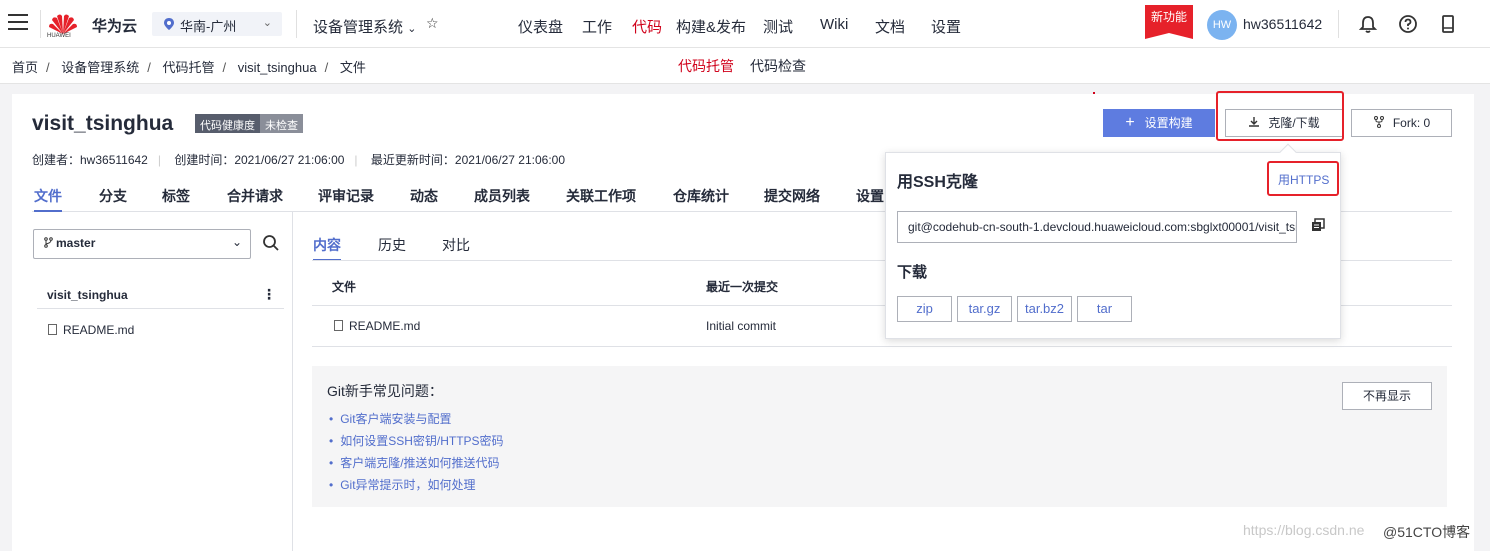  What do you see at coordinates (59, 36) in the screenshot?
I see `logo-text: HUAWEI` at bounding box center [59, 36].